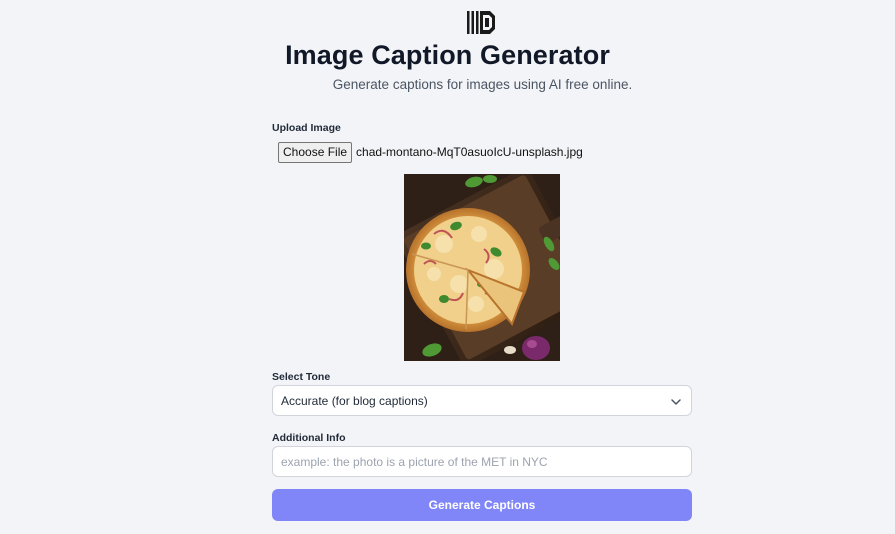 Image resolution: width=895 pixels, height=534 pixels. What do you see at coordinates (354, 400) in the screenshot?
I see `tone-selected-value: Accurate (for blog captions)` at bounding box center [354, 400].